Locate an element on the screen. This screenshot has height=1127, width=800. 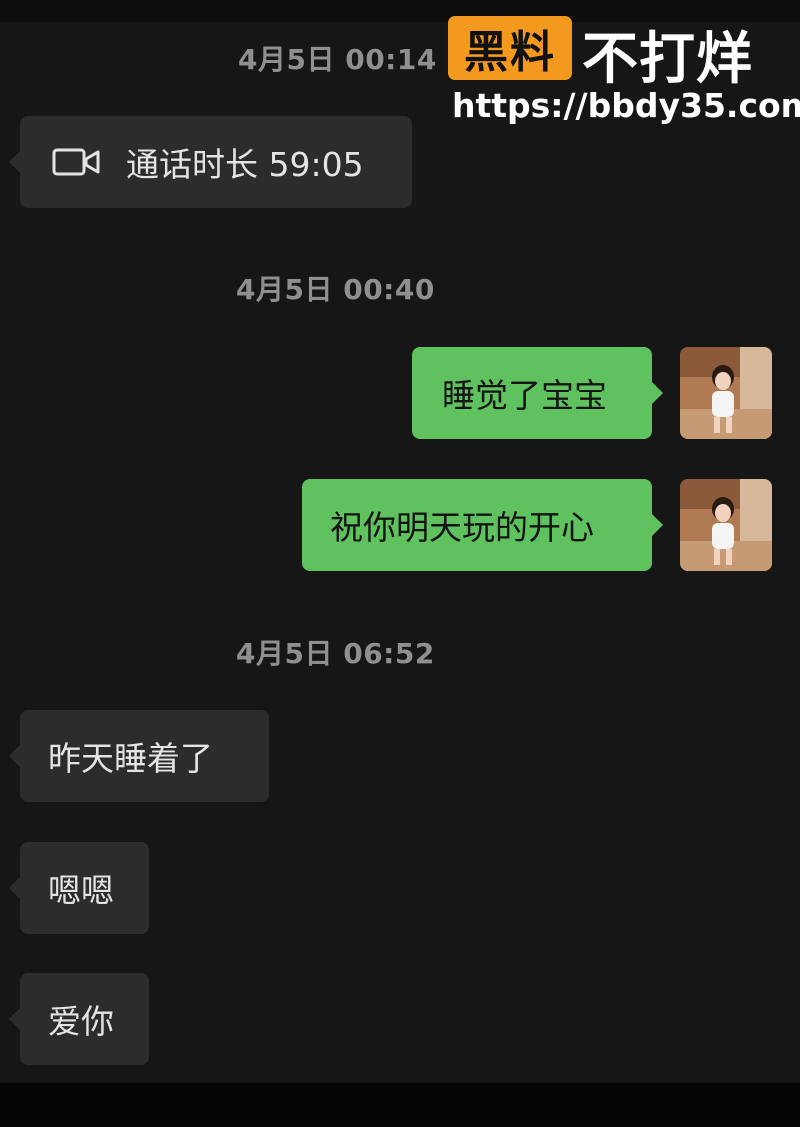
timestamp: 4月5日 06:52 is located at coordinates (335, 653).